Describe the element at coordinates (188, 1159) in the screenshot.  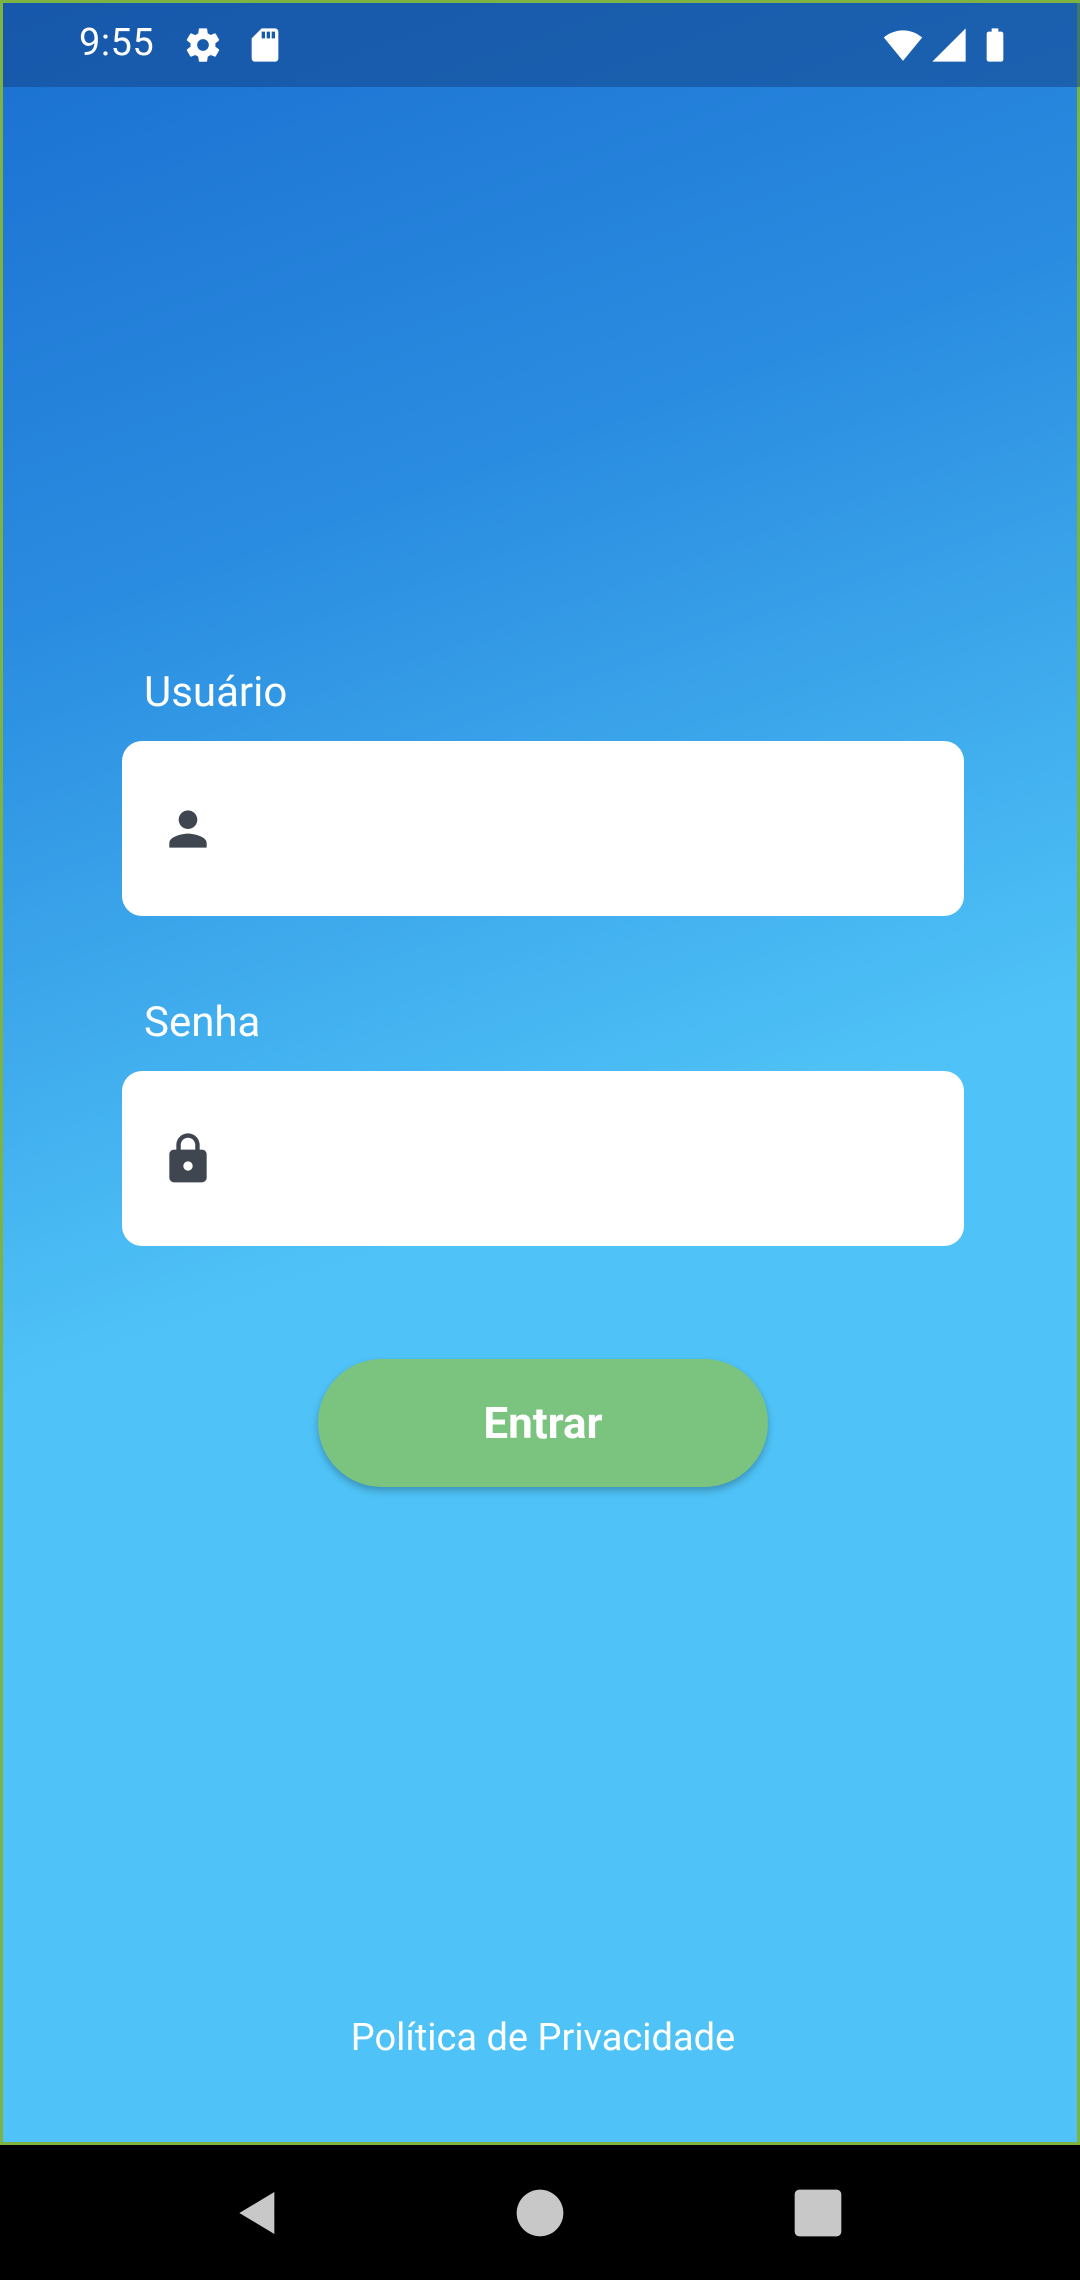
I see `lock-icon` at that location.